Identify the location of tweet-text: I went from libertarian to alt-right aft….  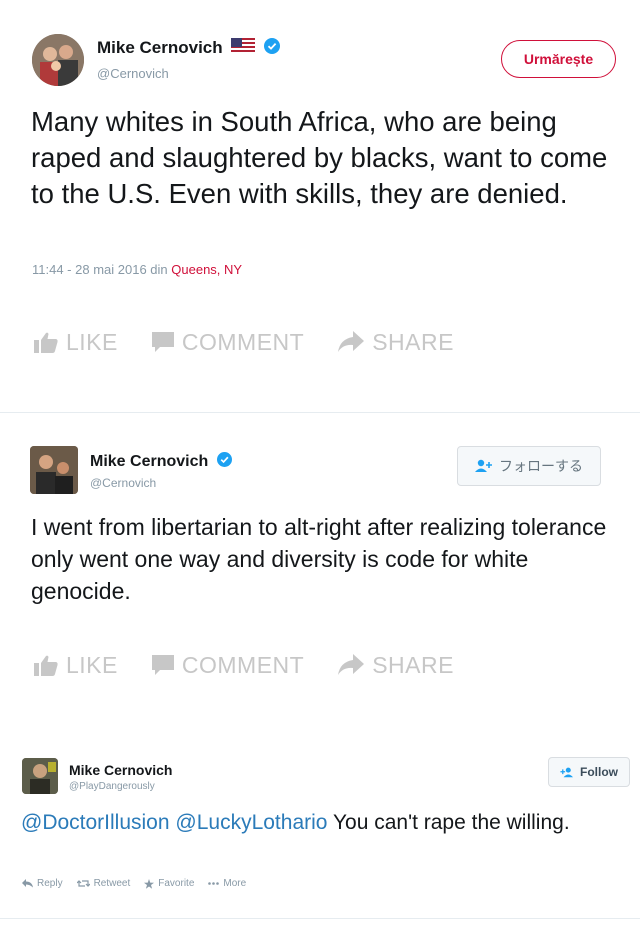
(319, 559).